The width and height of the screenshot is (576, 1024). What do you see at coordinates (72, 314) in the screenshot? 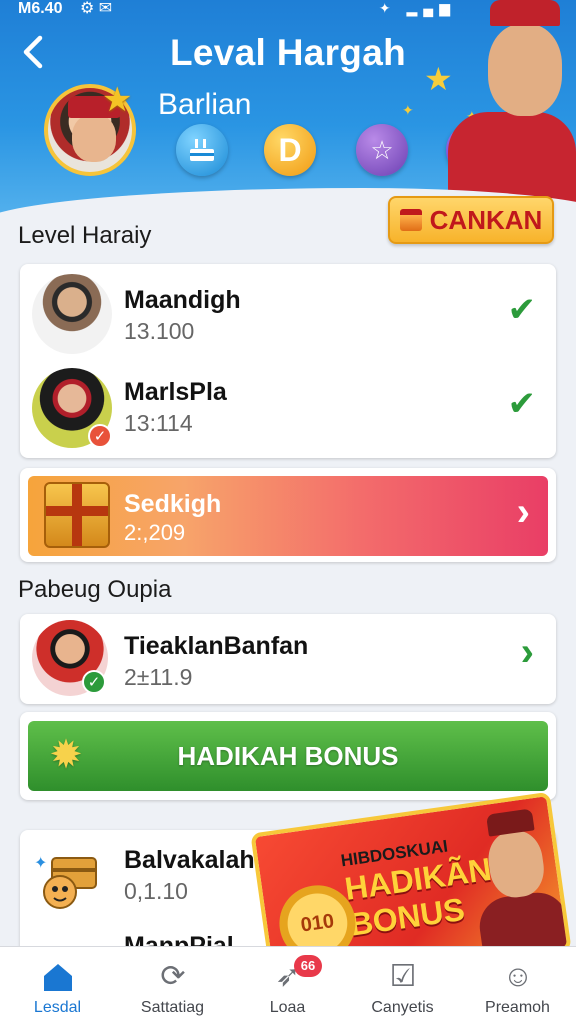
I see `avatar` at bounding box center [72, 314].